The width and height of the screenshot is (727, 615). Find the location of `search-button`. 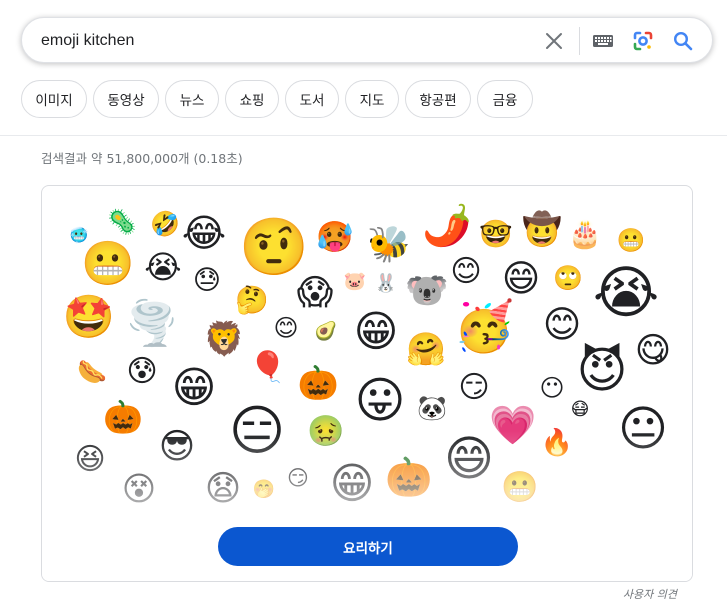

search-button is located at coordinates (683, 41).